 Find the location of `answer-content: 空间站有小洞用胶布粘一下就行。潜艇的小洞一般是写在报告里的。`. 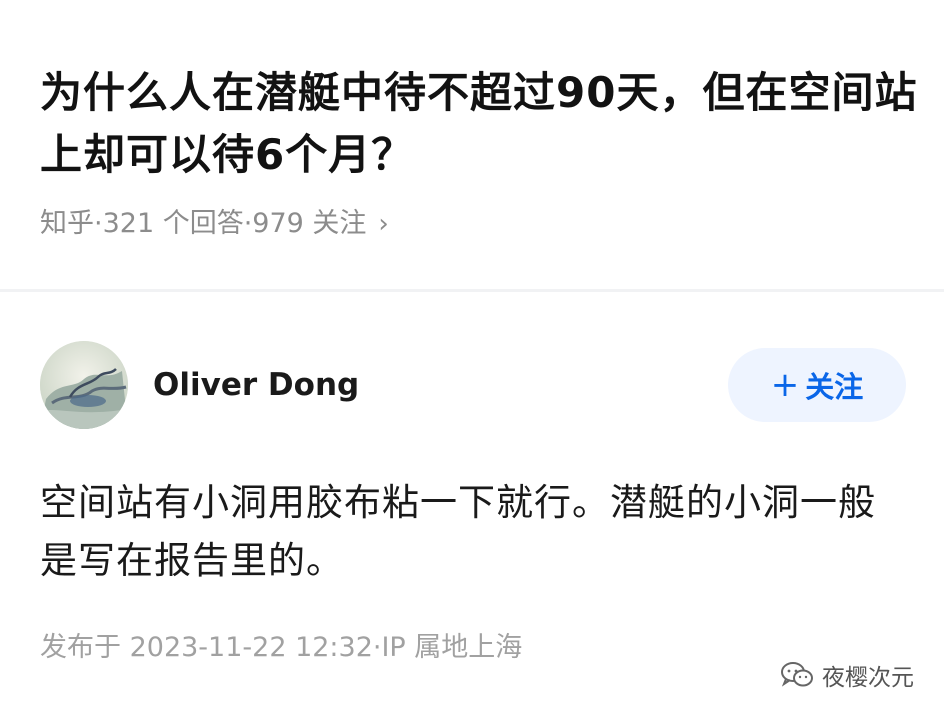

answer-content: 空间站有小洞用胶布粘一下就行。潜艇的小洞一般是写在报告里的。 is located at coordinates (475, 532).